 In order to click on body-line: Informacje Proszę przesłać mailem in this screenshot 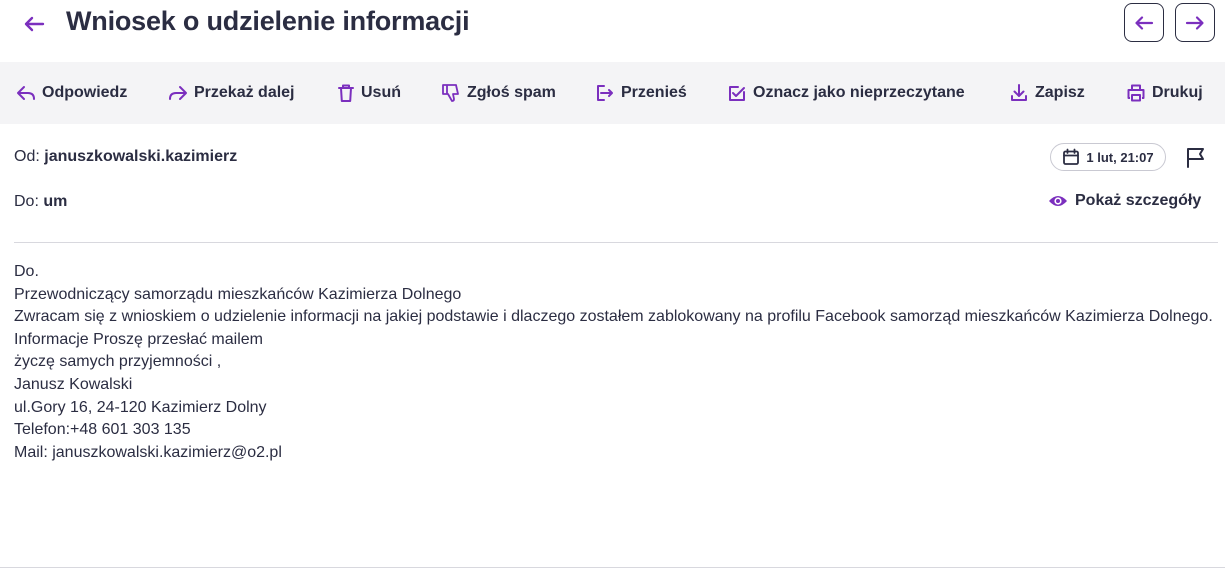, I will do `click(138, 339)`.